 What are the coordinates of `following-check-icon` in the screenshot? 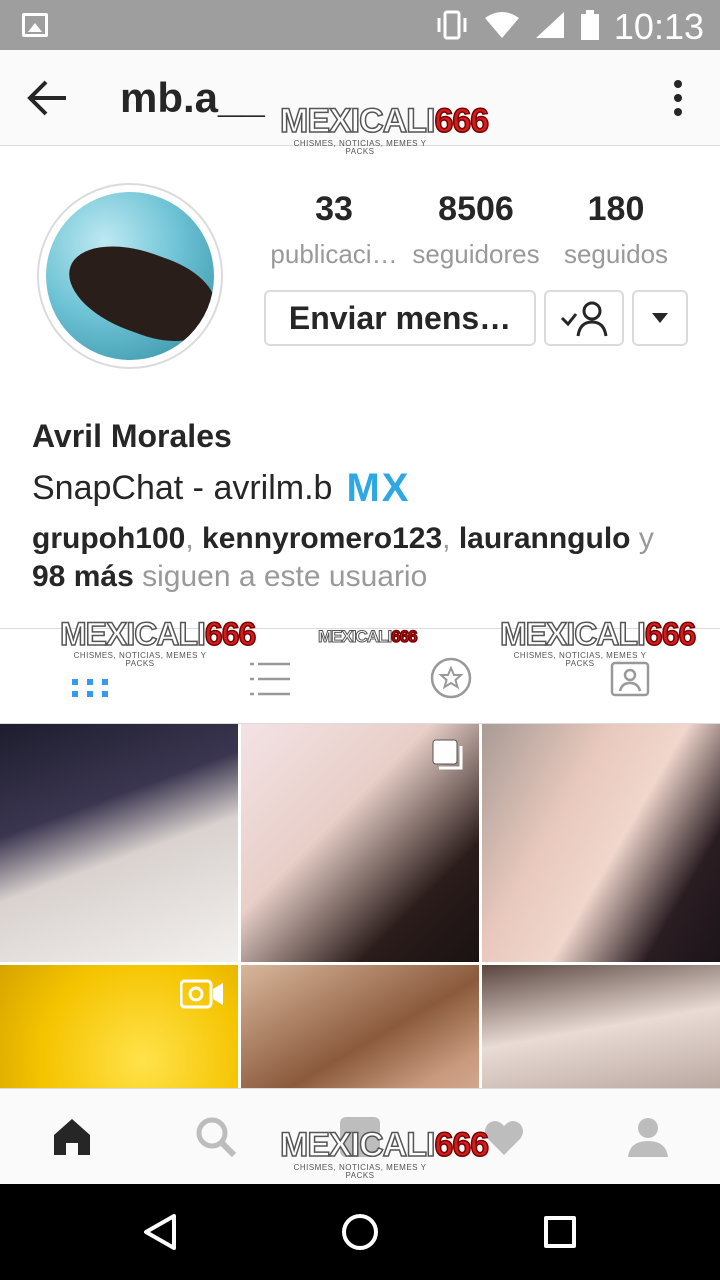 It's located at (584, 319).